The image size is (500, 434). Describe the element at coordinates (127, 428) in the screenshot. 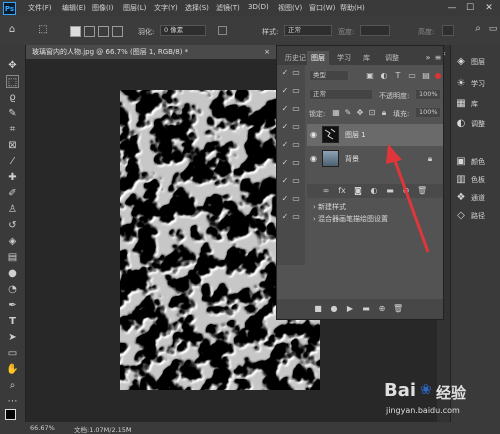

I see `status-menu-icon: ›` at that location.